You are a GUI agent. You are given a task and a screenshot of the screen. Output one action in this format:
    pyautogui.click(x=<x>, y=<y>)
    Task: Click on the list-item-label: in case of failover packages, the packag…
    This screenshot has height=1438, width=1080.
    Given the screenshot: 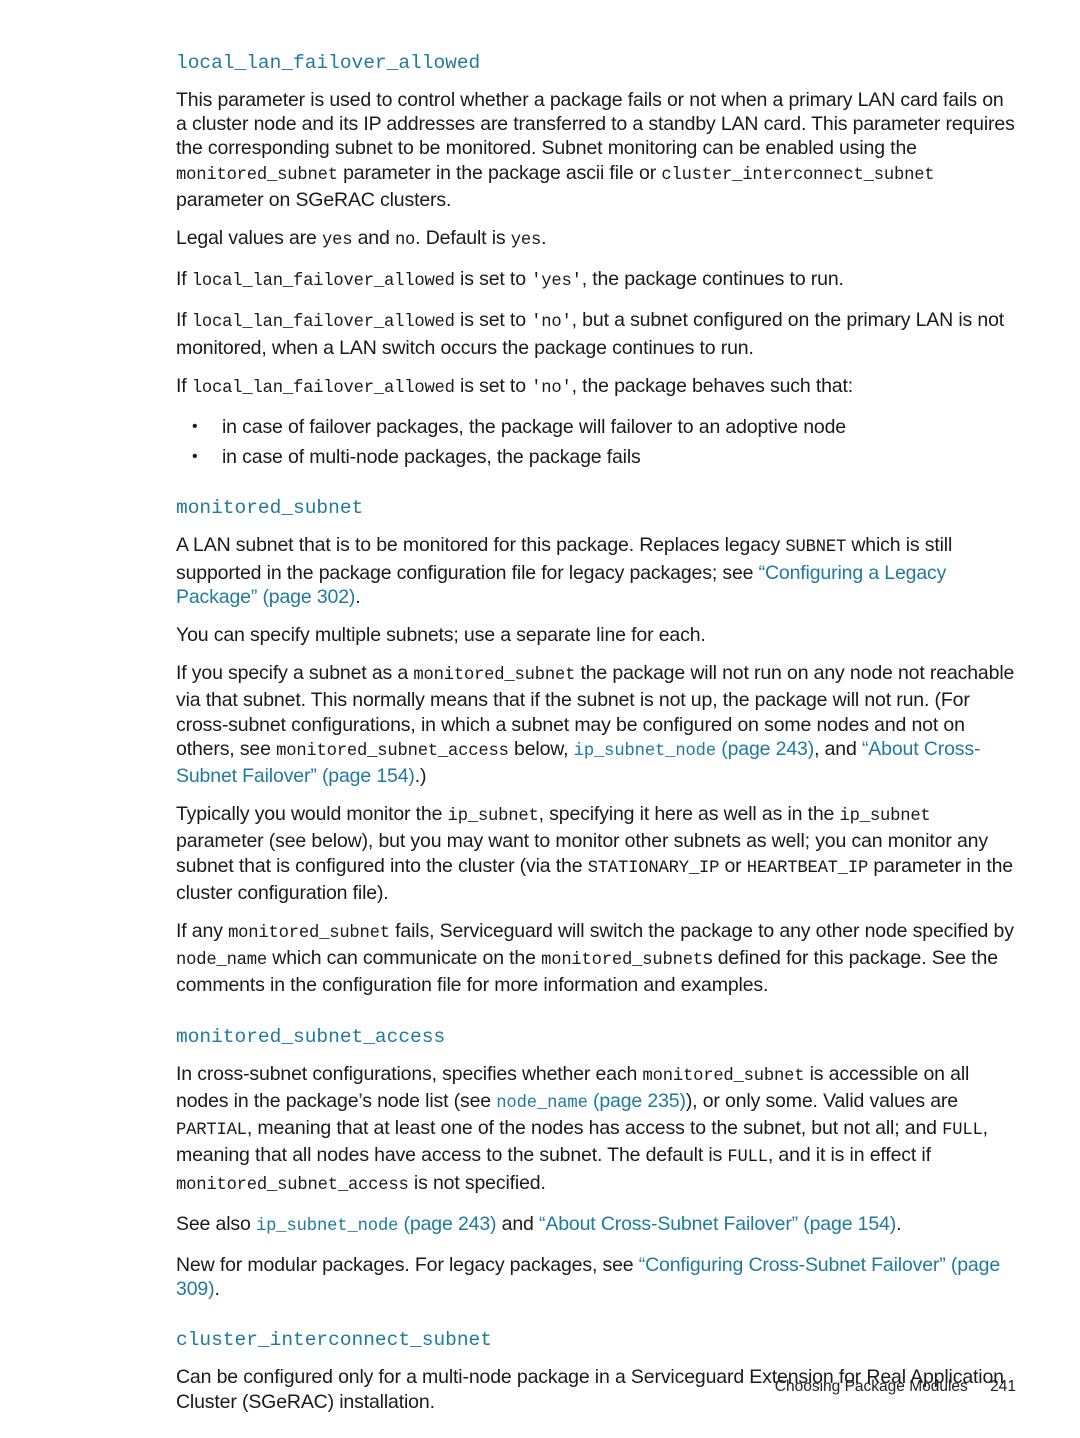 What is the action you would take?
    pyautogui.click(x=534, y=427)
    